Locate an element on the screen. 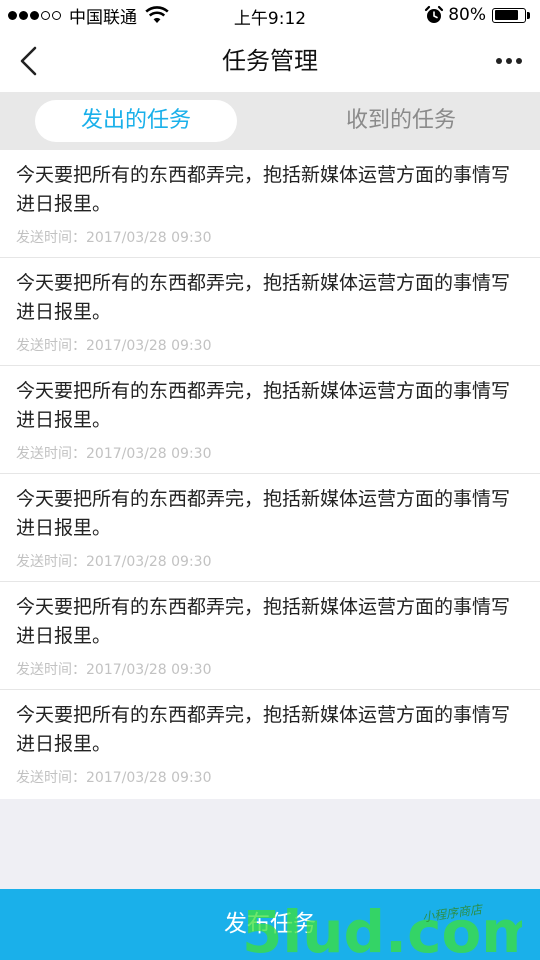 This screenshot has height=960, width=540. publish-task-button: 发布任务 is located at coordinates (270, 924).